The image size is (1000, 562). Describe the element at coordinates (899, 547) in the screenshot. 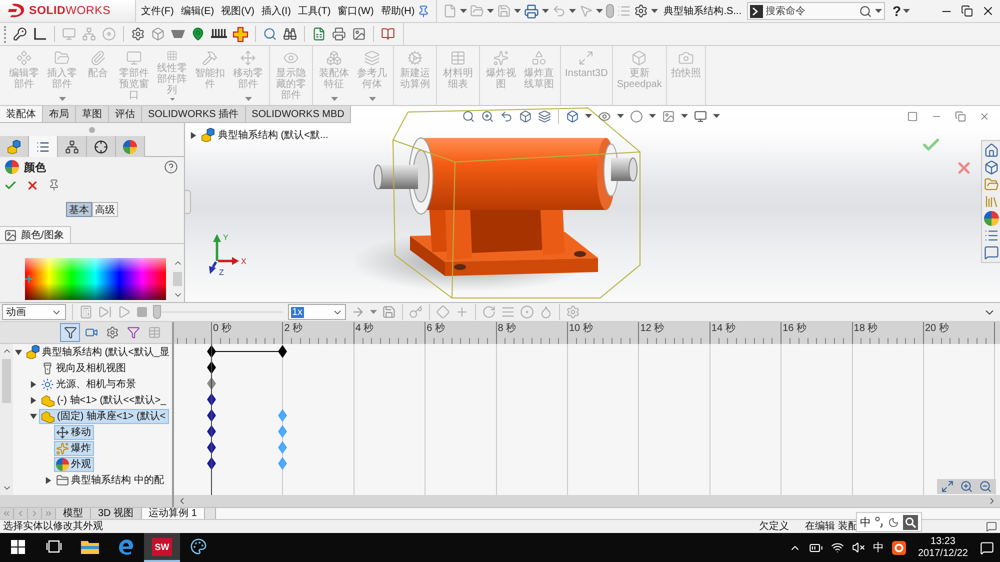

I see `ime-logo-icon` at that location.